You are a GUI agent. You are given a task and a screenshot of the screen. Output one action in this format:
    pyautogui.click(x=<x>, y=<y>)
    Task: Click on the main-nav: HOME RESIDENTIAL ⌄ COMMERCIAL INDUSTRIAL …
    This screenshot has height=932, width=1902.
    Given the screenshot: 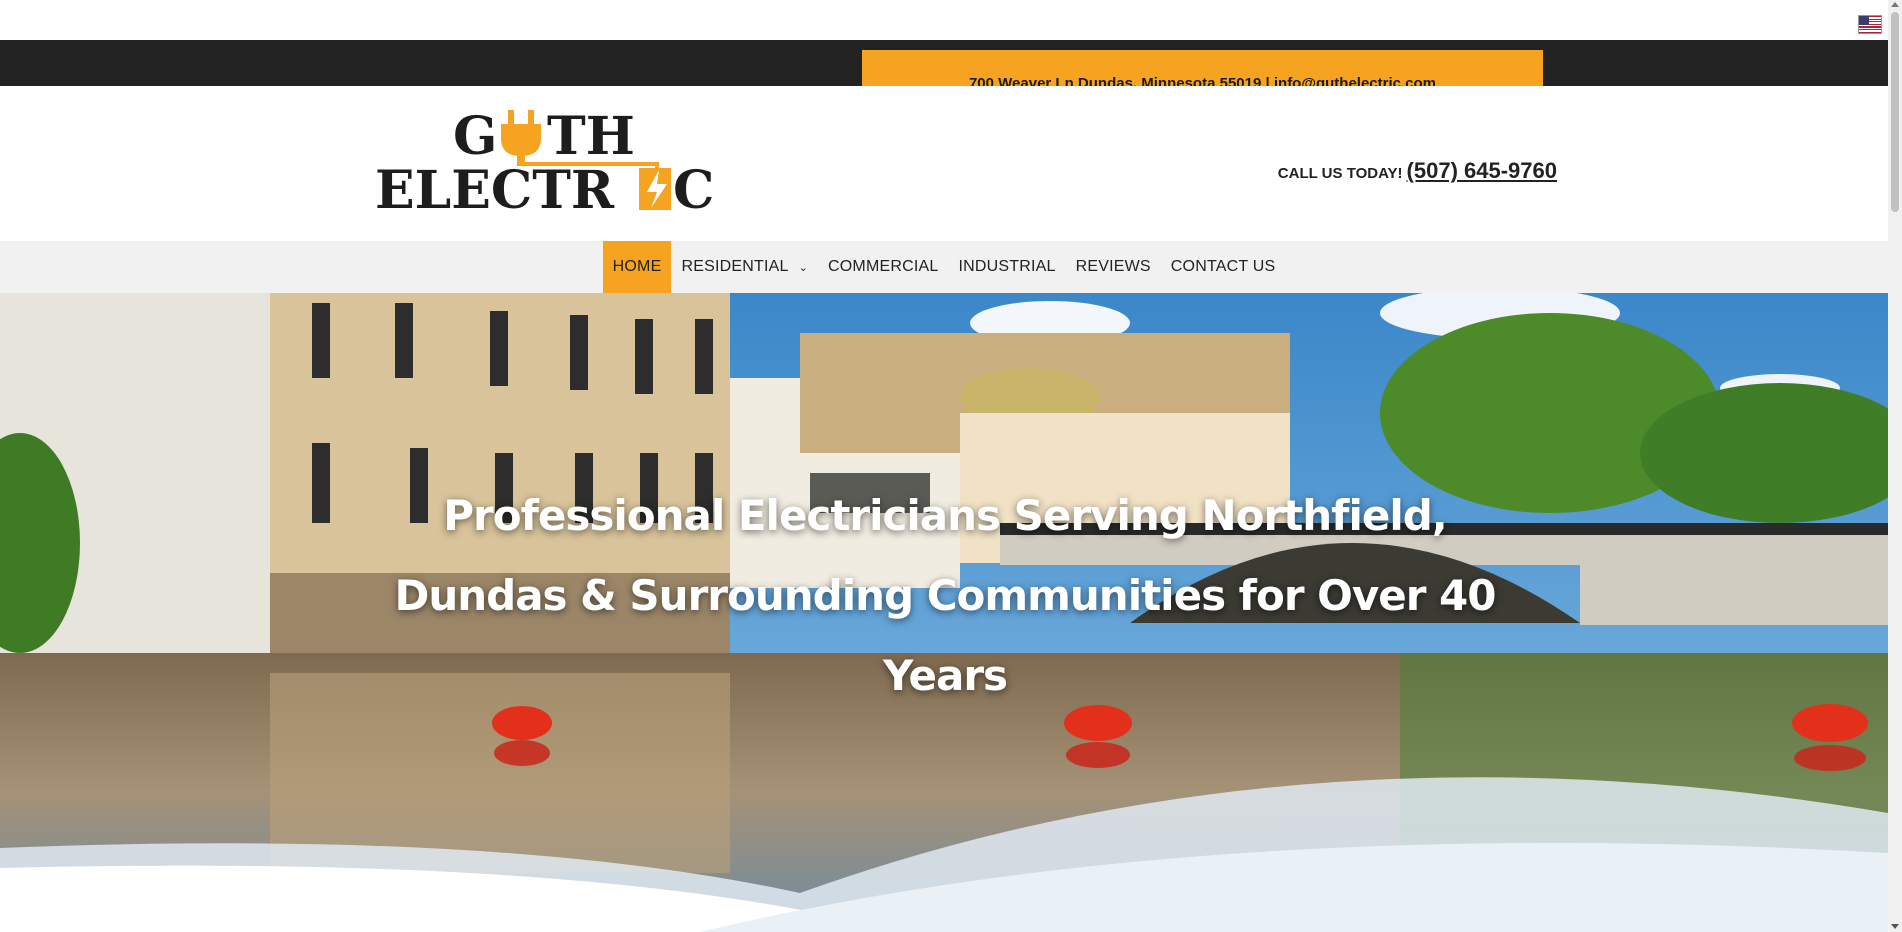 What is the action you would take?
    pyautogui.click(x=944, y=267)
    